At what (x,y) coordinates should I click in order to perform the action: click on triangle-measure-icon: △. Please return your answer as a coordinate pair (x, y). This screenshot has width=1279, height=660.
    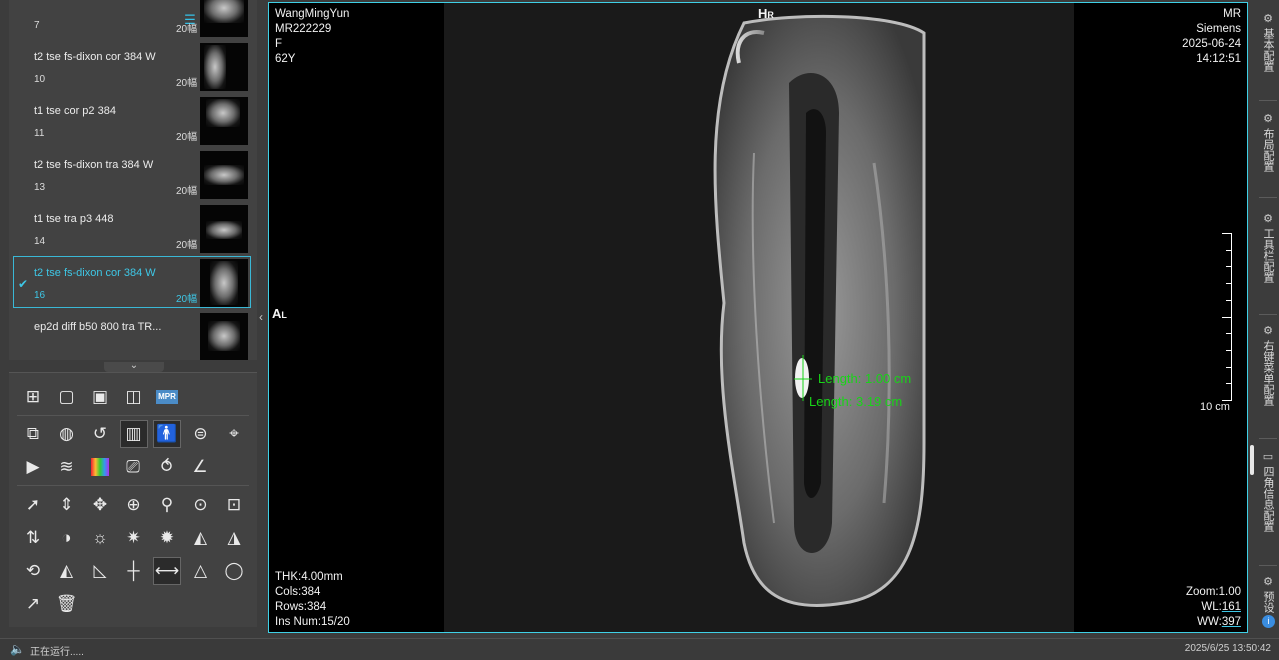
    Looking at the image, I should click on (201, 571).